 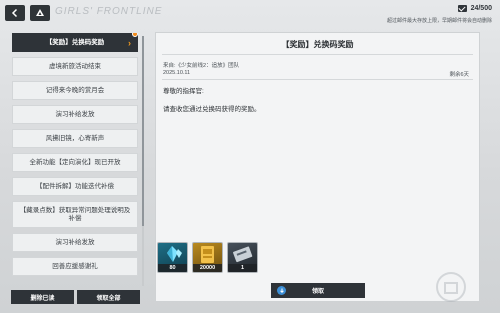 What do you see at coordinates (109, 11) in the screenshot?
I see `brand-watermark: GIRLS' FRONTLINE` at bounding box center [109, 11].